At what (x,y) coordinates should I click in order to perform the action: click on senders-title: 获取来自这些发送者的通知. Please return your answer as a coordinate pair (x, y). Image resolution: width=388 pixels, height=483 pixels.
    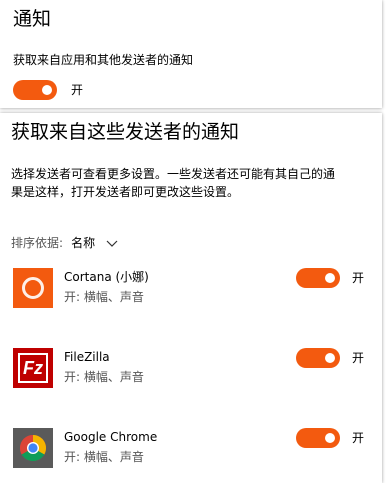
    Looking at the image, I should click on (125, 132).